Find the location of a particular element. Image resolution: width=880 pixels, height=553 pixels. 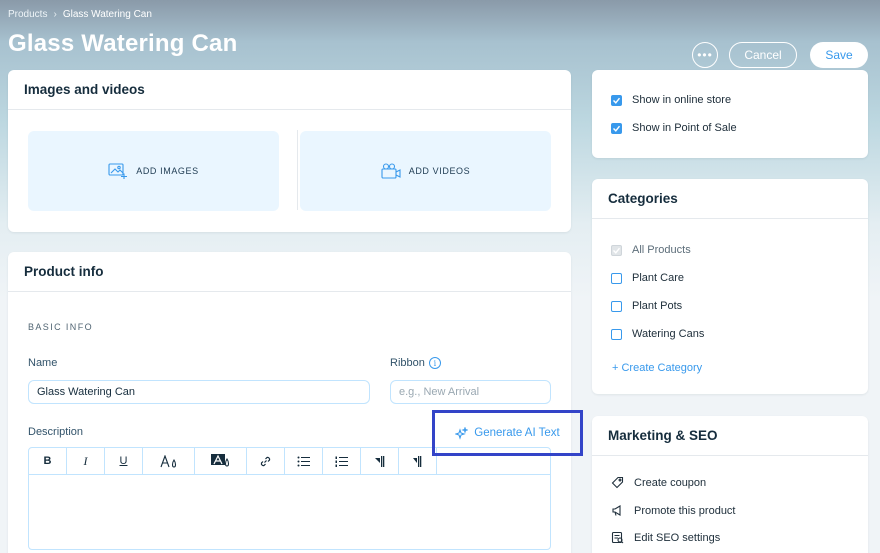

basic-info-label: BASIC INFO is located at coordinates (61, 327).